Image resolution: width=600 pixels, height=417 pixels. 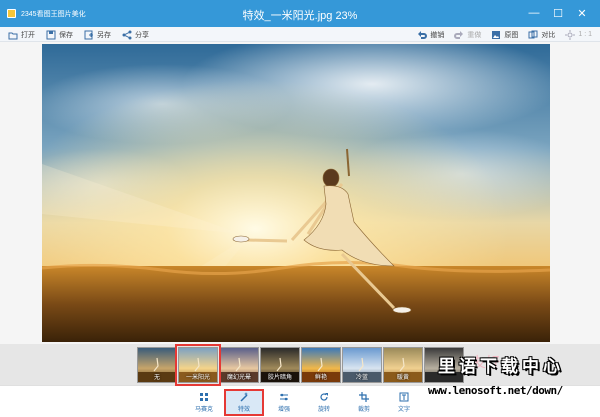 I want to click on crop-tool: 裁剪, so click(x=364, y=402).